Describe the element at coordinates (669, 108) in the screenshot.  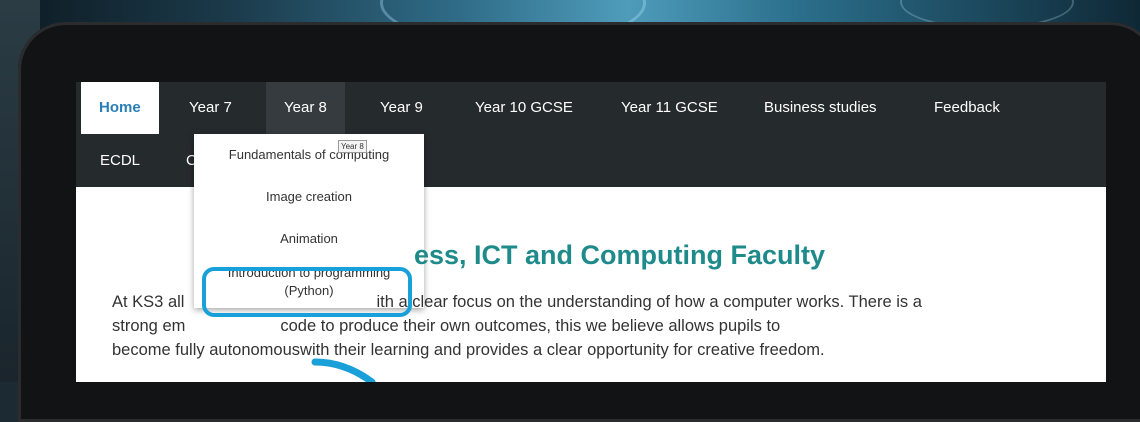
I see `nav-year-11-gcse: Year 11 GCSE` at that location.